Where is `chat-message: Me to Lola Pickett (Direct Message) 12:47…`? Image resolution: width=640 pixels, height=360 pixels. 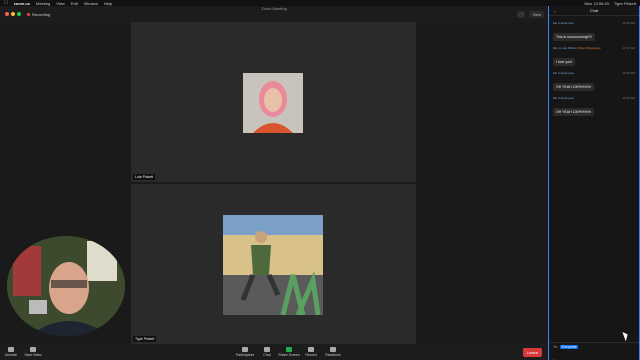
chat-message: Me to Lola Pickett (Direct Message) 12:47… is located at coordinates (594, 57).